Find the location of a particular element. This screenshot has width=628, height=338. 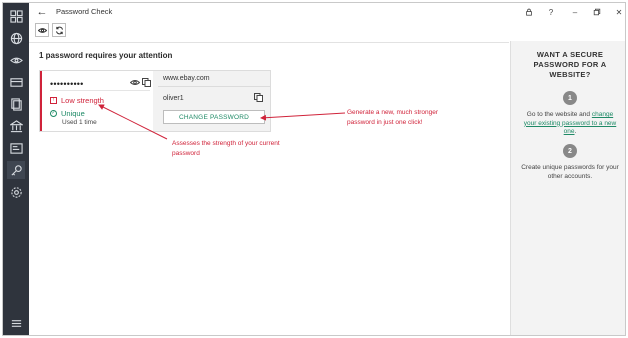

annotation-line: password is located at coordinates (186, 153).